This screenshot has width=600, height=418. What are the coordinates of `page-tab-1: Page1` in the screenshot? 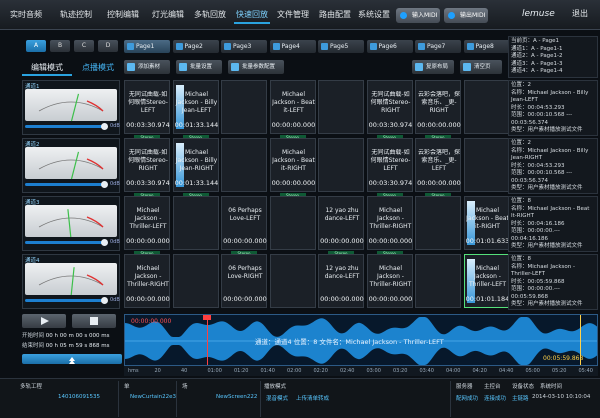 It's located at (147, 46).